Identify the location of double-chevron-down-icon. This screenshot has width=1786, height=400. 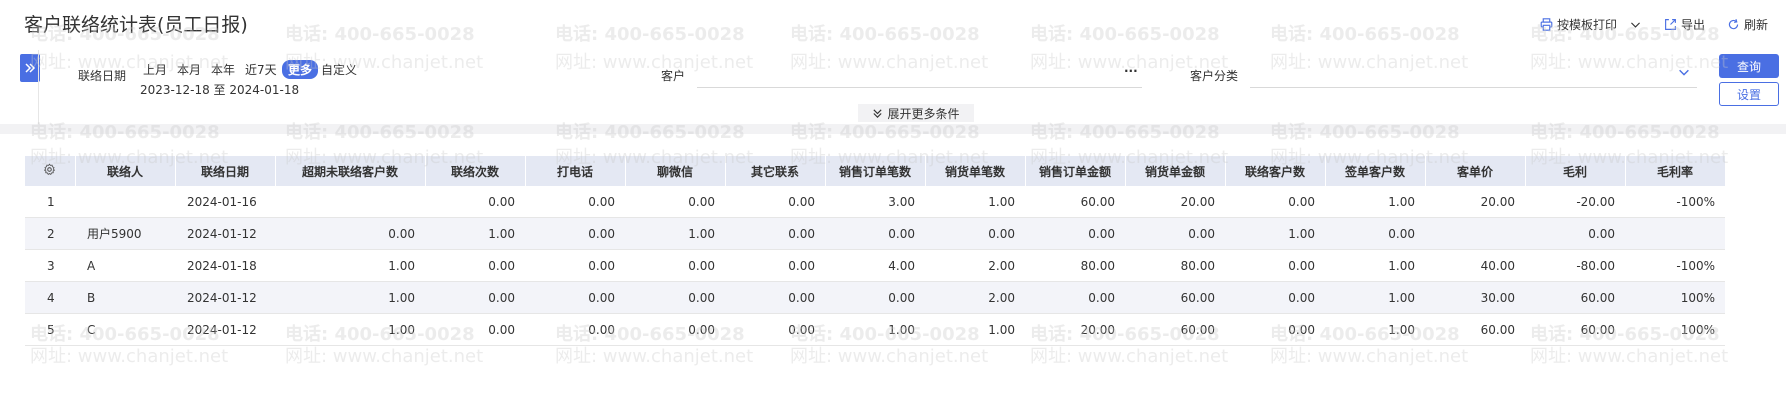
(878, 113).